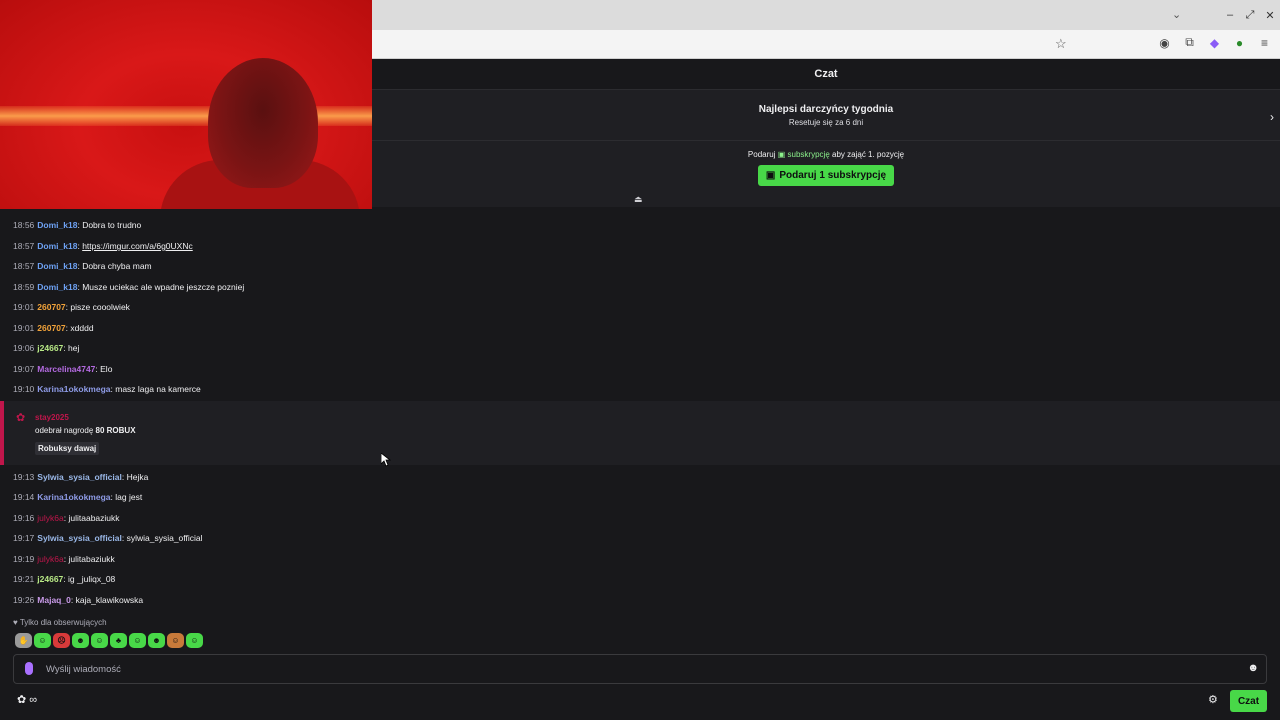 This screenshot has width=1280, height=720. Describe the element at coordinates (82, 266) in the screenshot. I see `chat-message: 18:57 Domi_k18: Dobra chyba mam` at that location.